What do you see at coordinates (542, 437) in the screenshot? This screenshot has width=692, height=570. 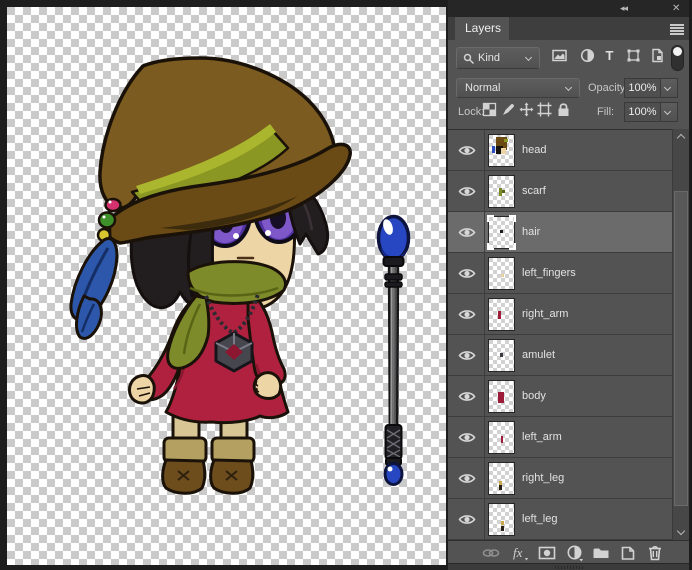 I see `layer-name: left_arm` at bounding box center [542, 437].